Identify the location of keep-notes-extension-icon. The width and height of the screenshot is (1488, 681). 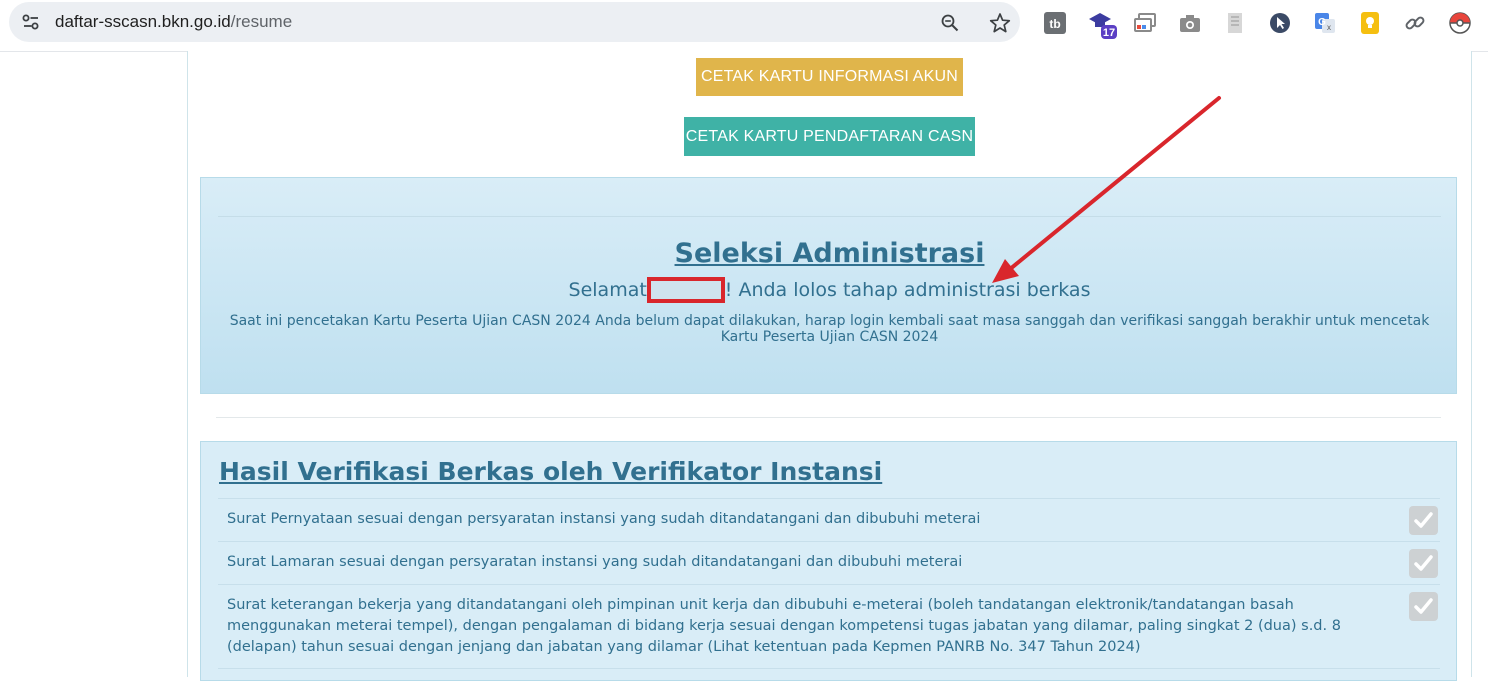
(1370, 23).